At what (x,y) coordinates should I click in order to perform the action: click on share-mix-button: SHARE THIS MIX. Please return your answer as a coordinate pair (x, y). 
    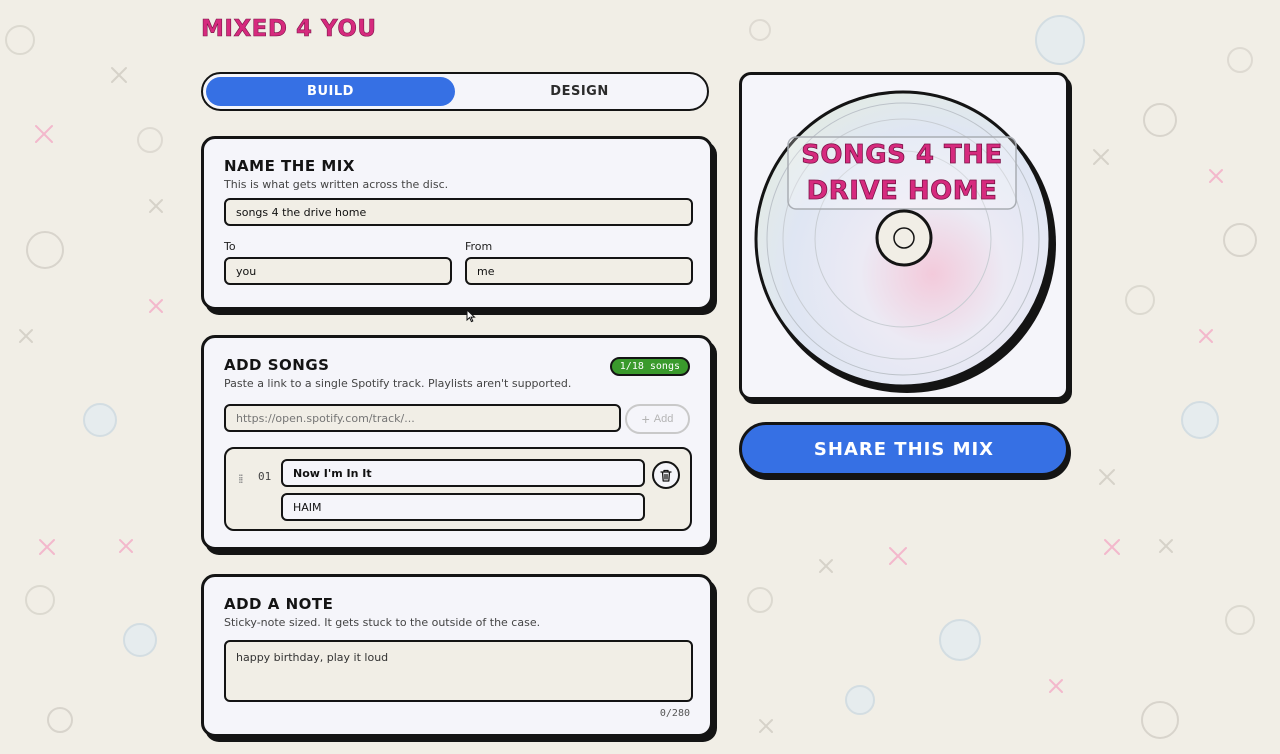
    Looking at the image, I should click on (904, 449).